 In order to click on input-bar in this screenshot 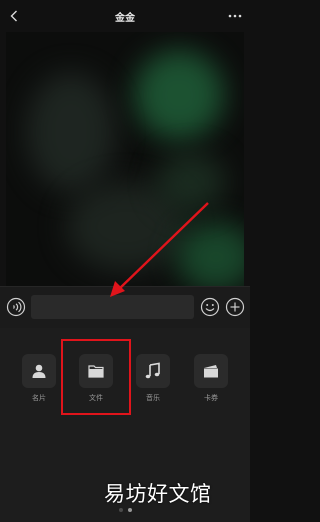, I will do `click(125, 307)`.